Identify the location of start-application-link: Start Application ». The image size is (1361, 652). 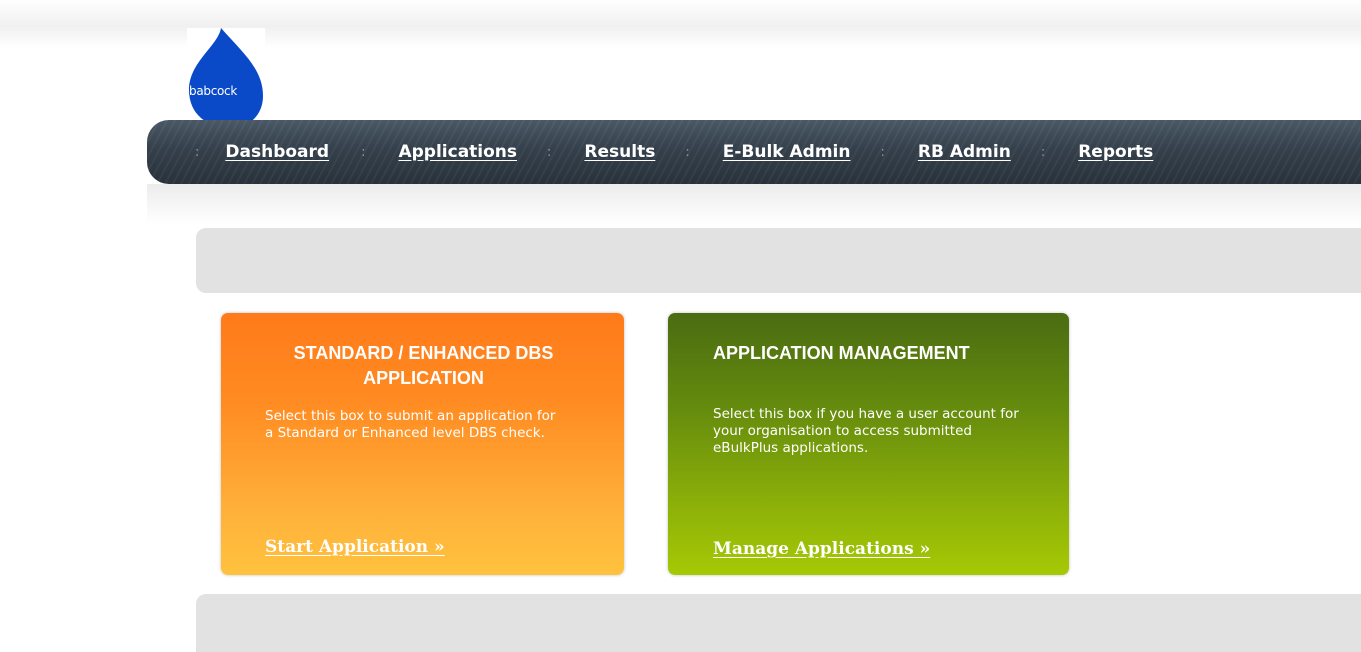
(355, 547).